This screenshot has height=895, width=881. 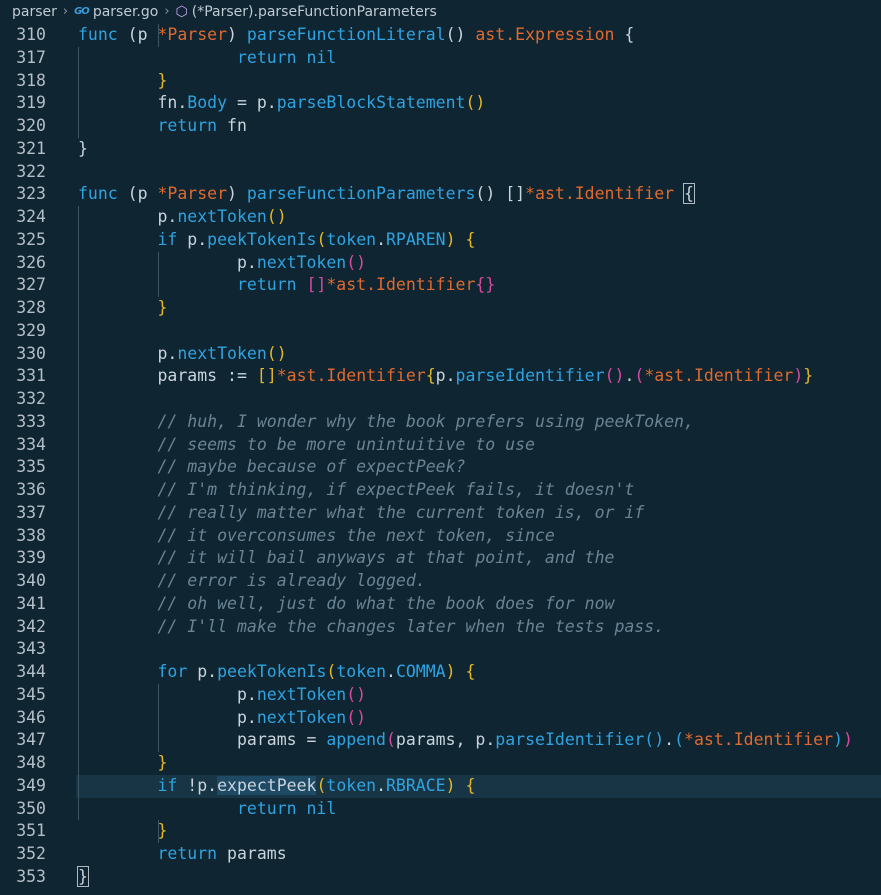 What do you see at coordinates (301, 262) in the screenshot?
I see `code-token: nextToken` at bounding box center [301, 262].